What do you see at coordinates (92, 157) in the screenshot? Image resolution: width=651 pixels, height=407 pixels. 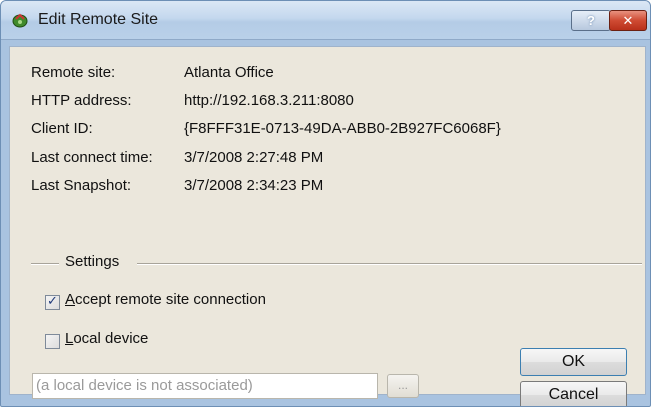 I see `last-connect-time-label: Last connect time:` at bounding box center [92, 157].